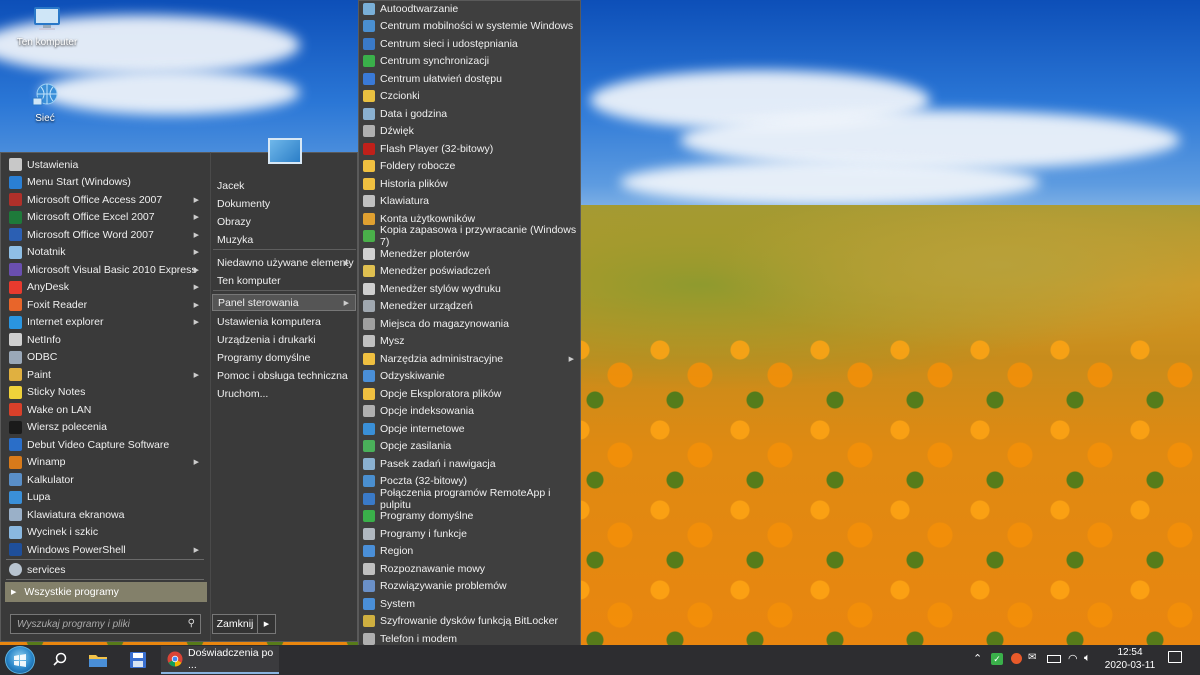 The width and height of the screenshot is (1200, 675). I want to click on start-places-item: Ten komputer, so click(286, 280).